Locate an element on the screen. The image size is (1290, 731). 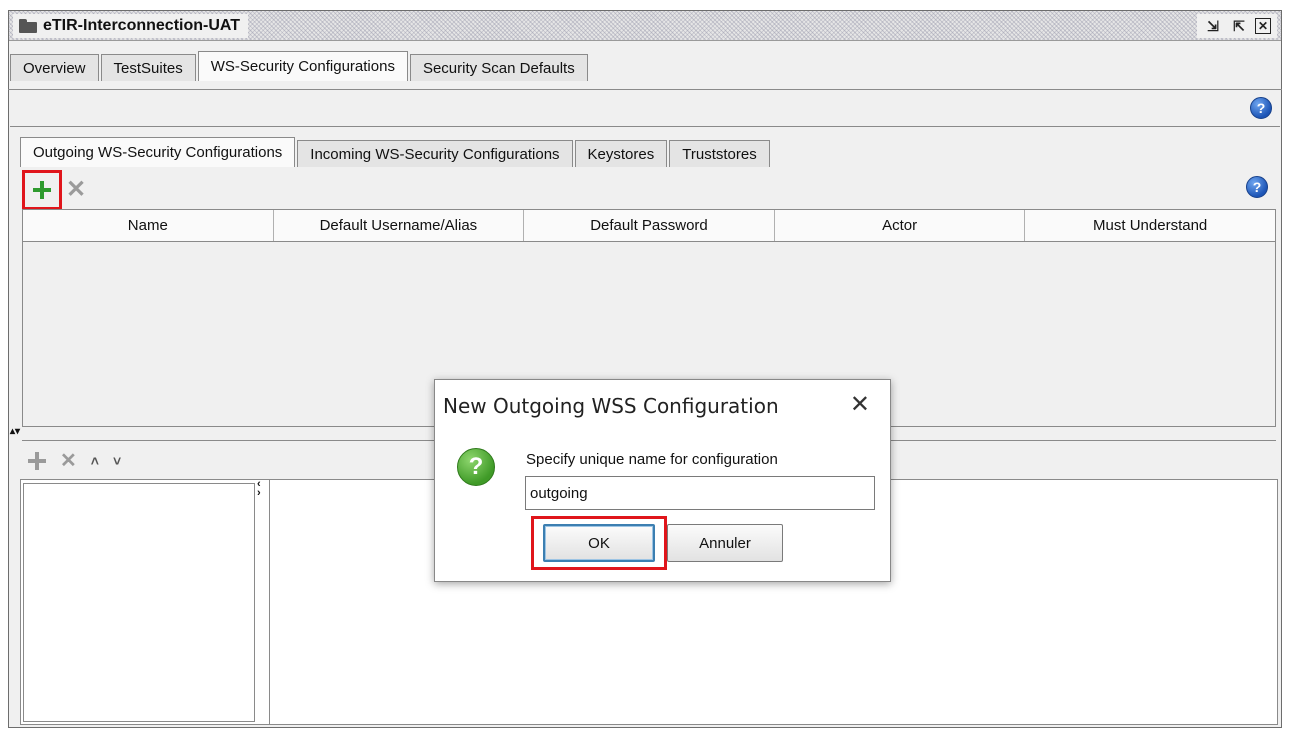
add-entry-icon is located at coordinates (37, 461).